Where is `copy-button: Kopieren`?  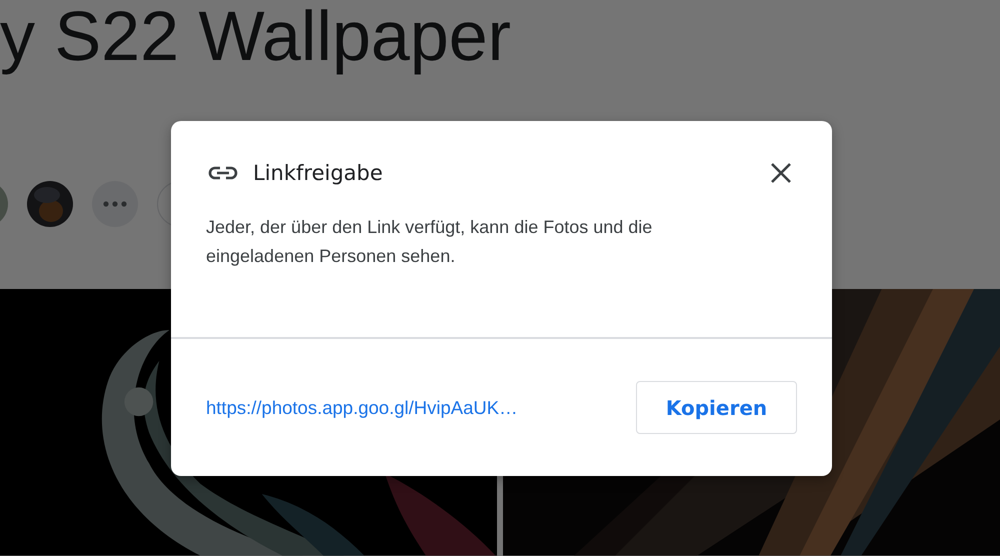
copy-button: Kopieren is located at coordinates (716, 407).